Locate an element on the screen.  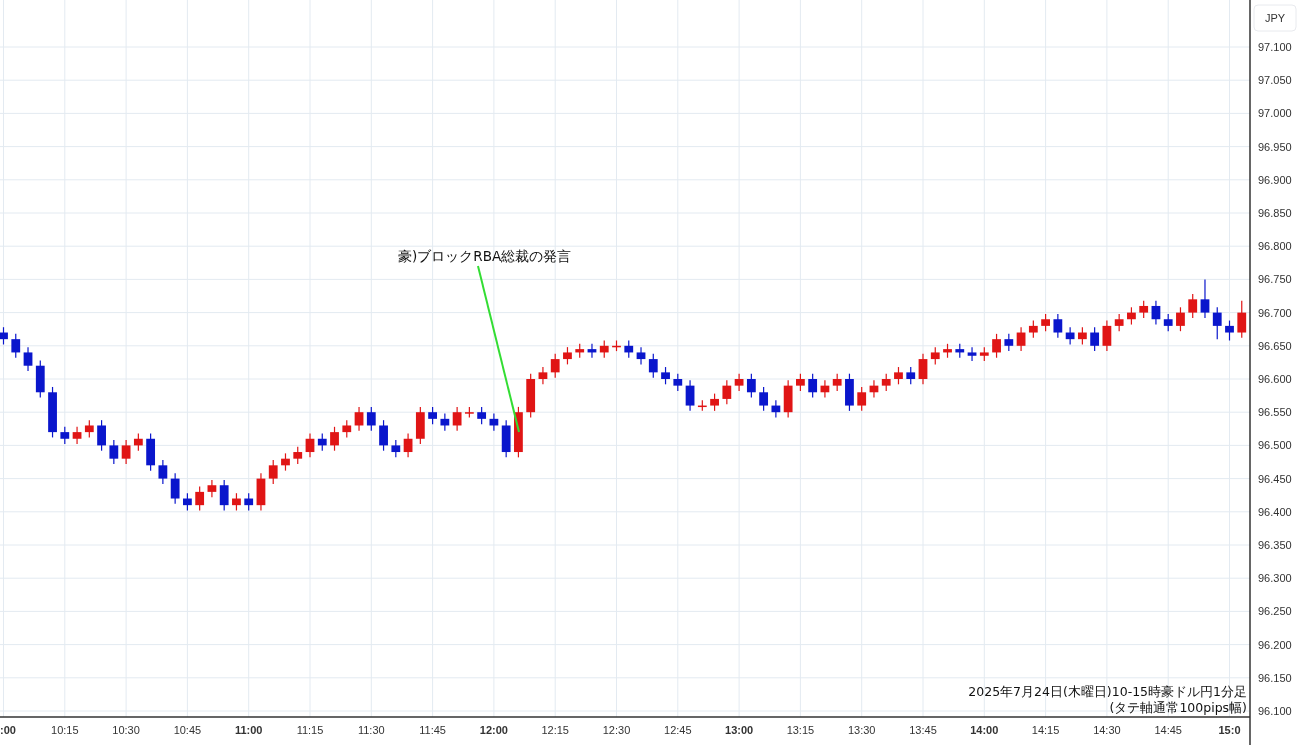
chart-caption: (タテ軸通常100pips幅) is located at coordinates (1178, 707).